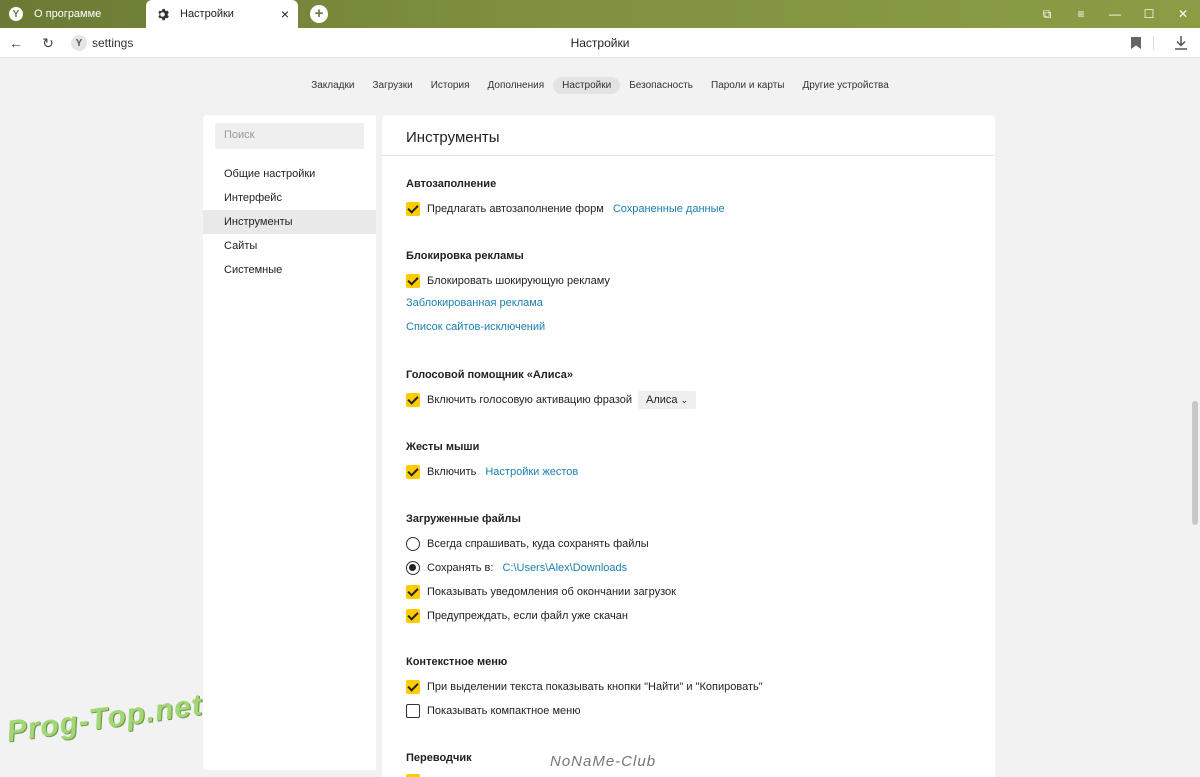 The width and height of the screenshot is (1200, 777). I want to click on exceptions-list-link: Список сайтов-исключений, so click(475, 327).